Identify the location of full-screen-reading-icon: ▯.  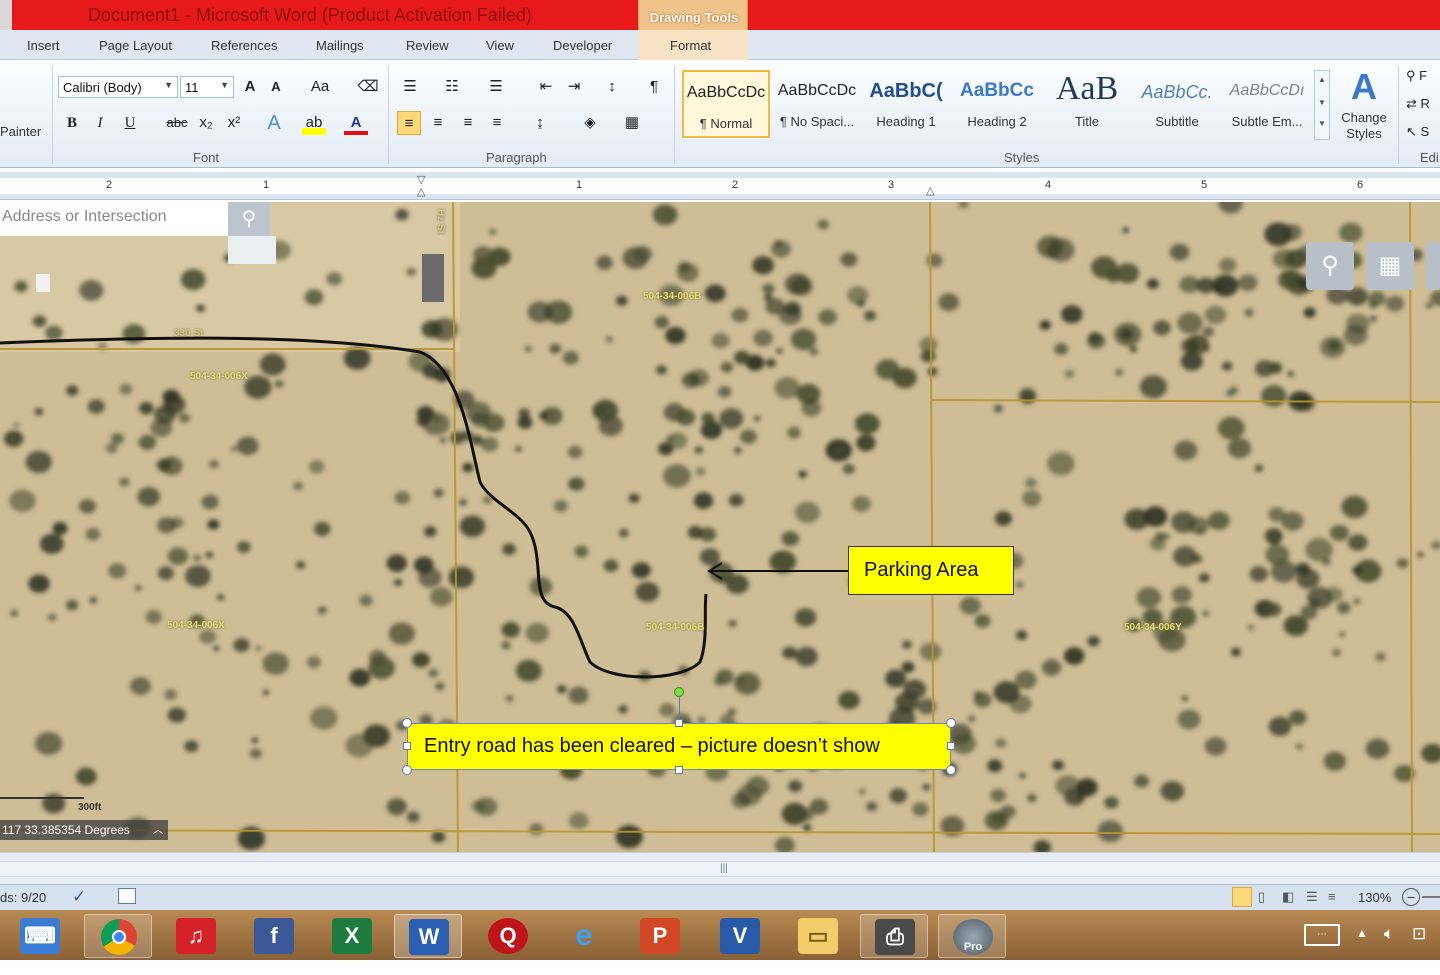
(1261, 897).